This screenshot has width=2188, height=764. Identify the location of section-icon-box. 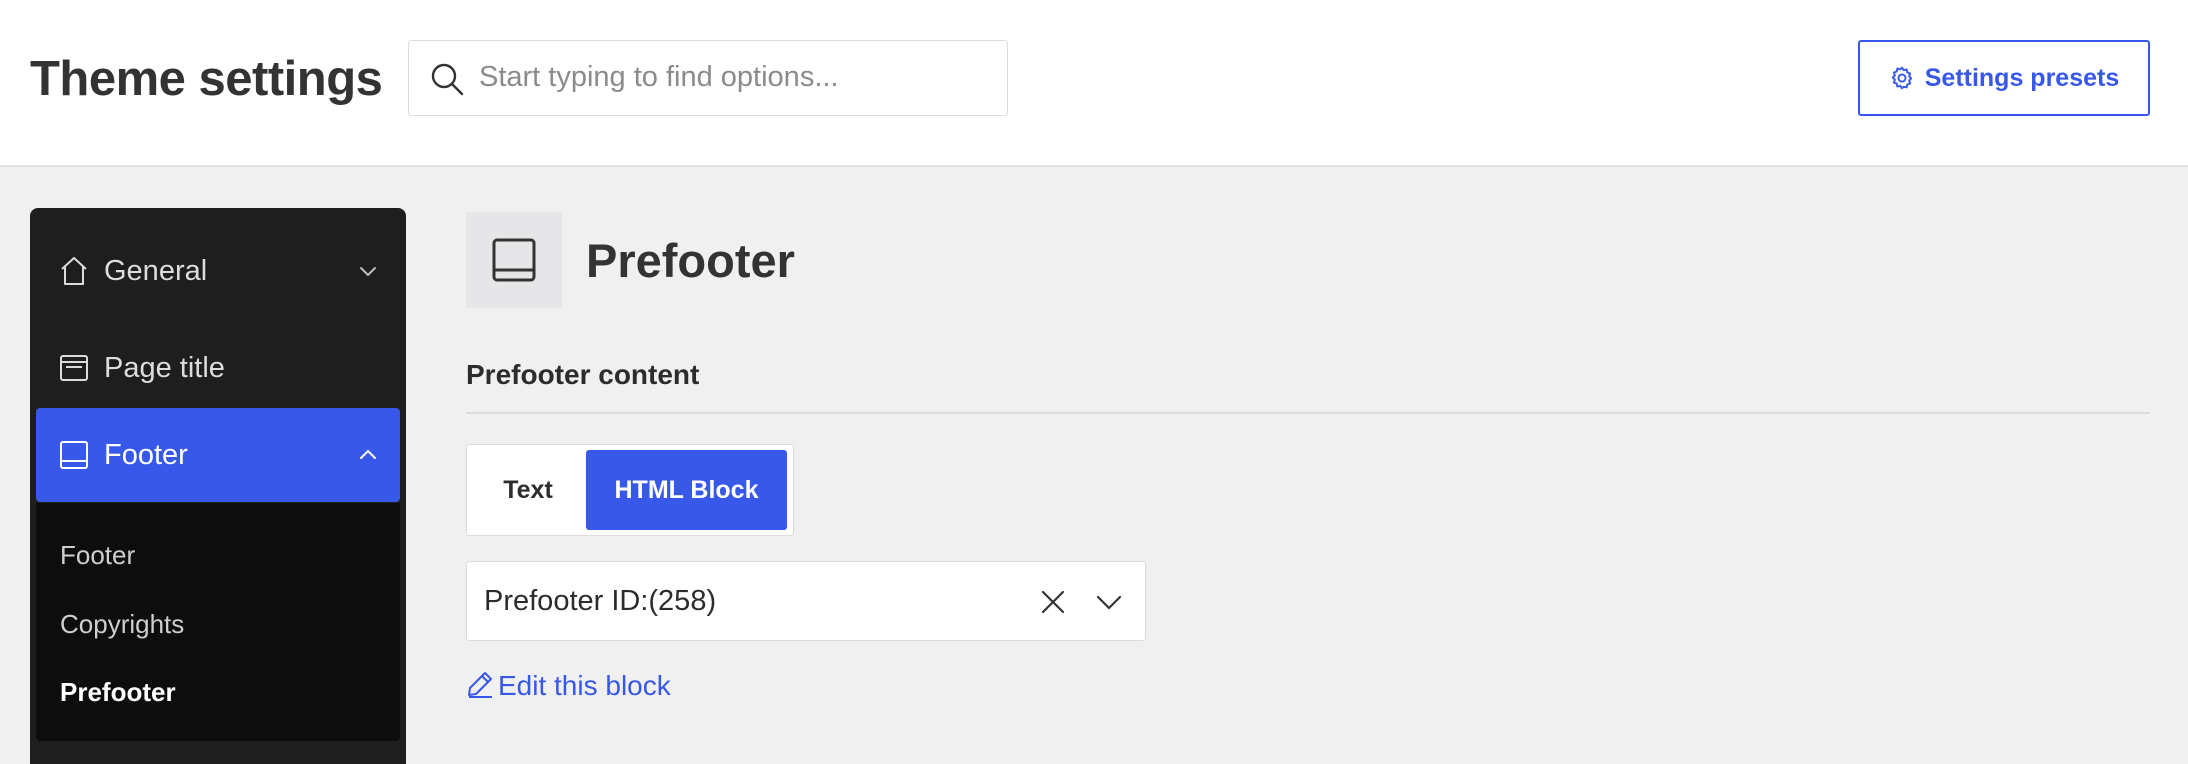
(514, 260).